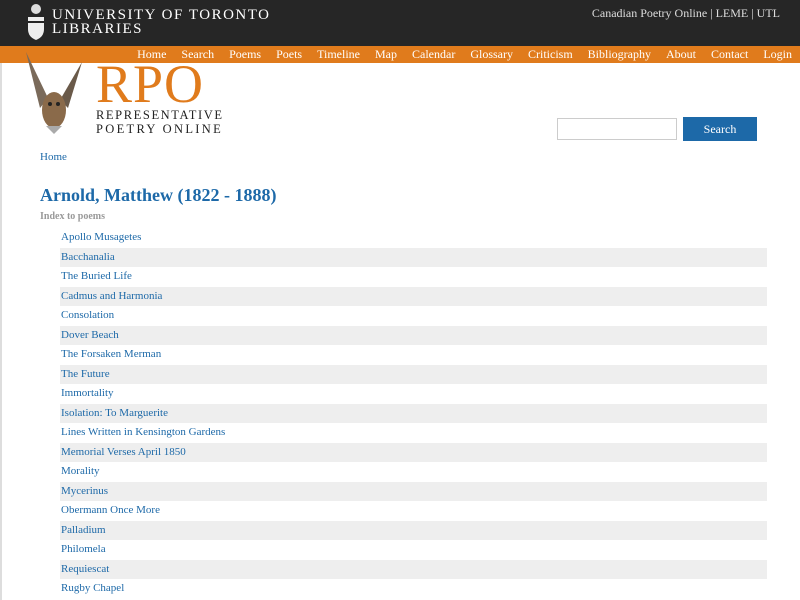 This screenshot has width=800, height=600. I want to click on logo-line2: POETRY ONLINE, so click(160, 129).